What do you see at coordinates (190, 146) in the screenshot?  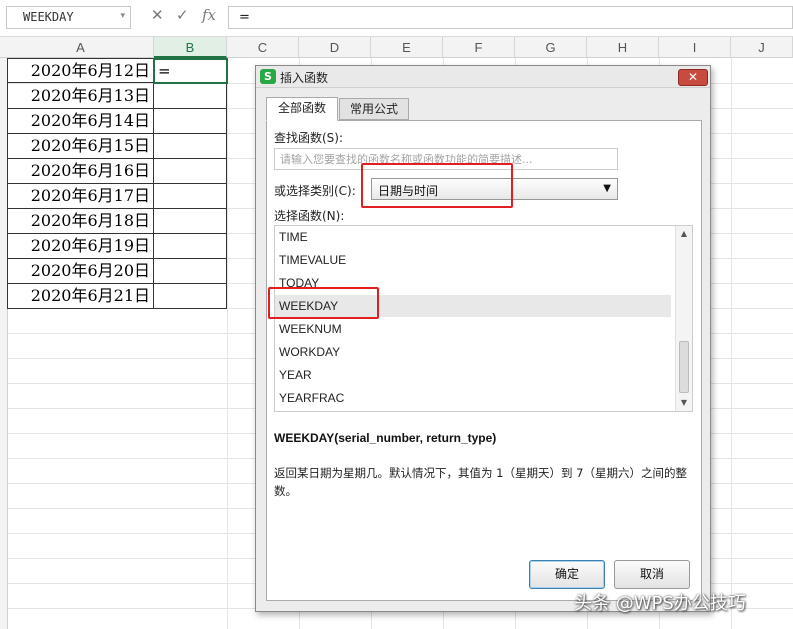 I see `cell-b4` at bounding box center [190, 146].